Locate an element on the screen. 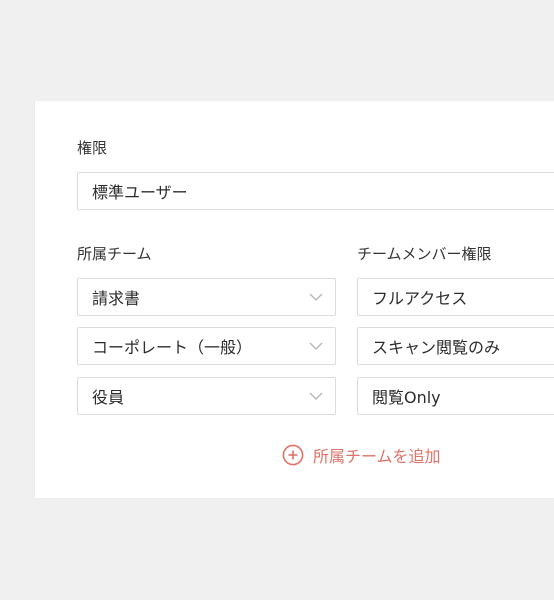  member-permission-select: フルアクセス is located at coordinates (455, 297).